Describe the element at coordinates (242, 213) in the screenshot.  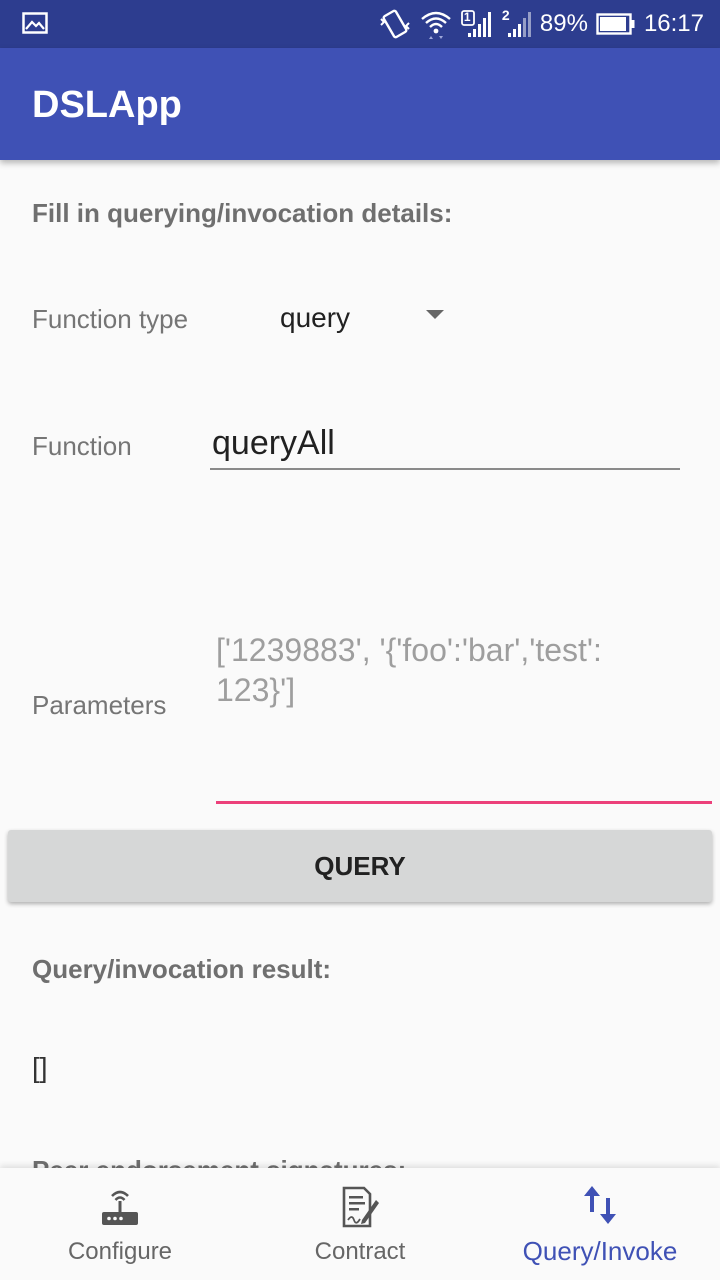
I see `form-heading: Fill in querying/invocation details:` at that location.